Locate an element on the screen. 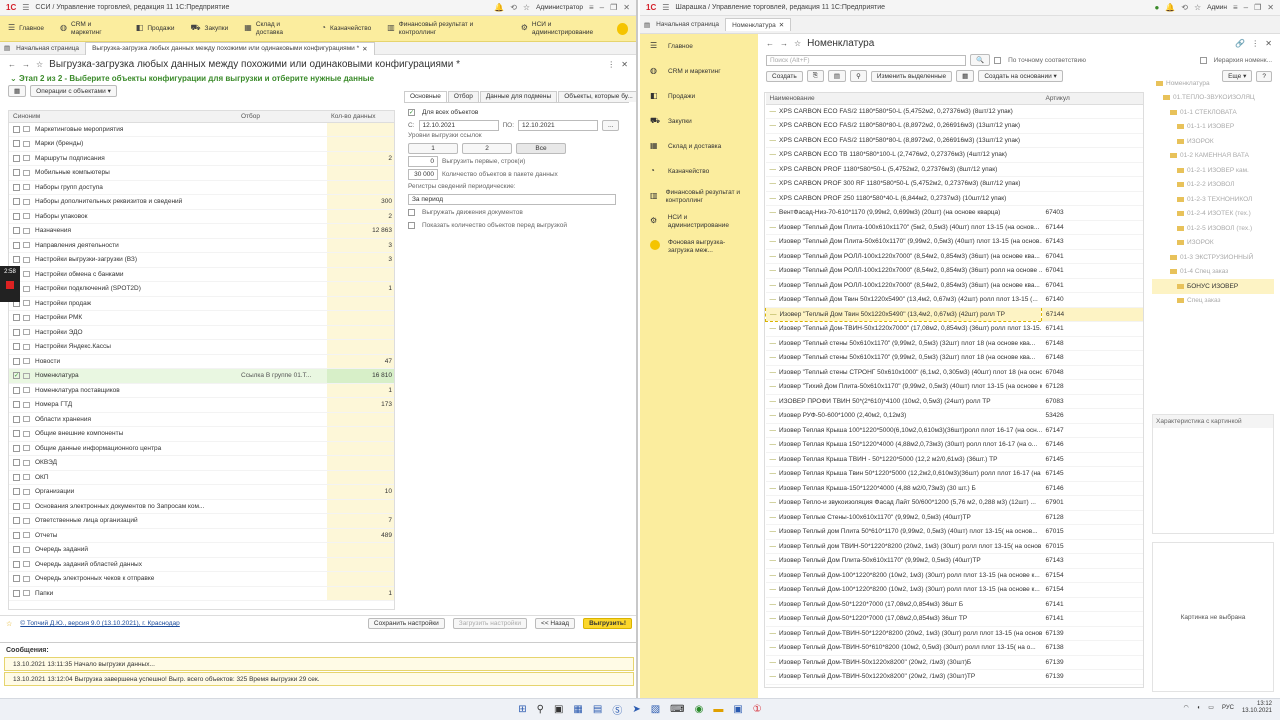  table-row: ОКВЭД is located at coordinates (201, 463).